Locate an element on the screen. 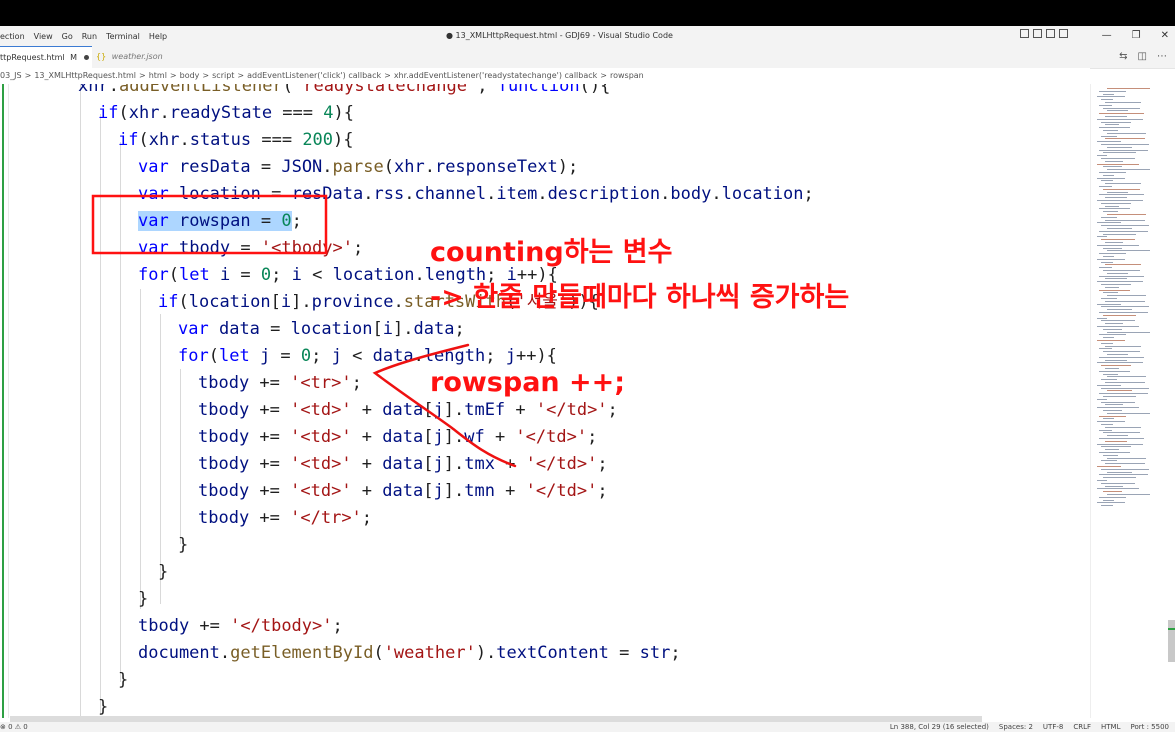 The width and height of the screenshot is (1175, 732). split-editor-icon: ◫ is located at coordinates (1142, 57).